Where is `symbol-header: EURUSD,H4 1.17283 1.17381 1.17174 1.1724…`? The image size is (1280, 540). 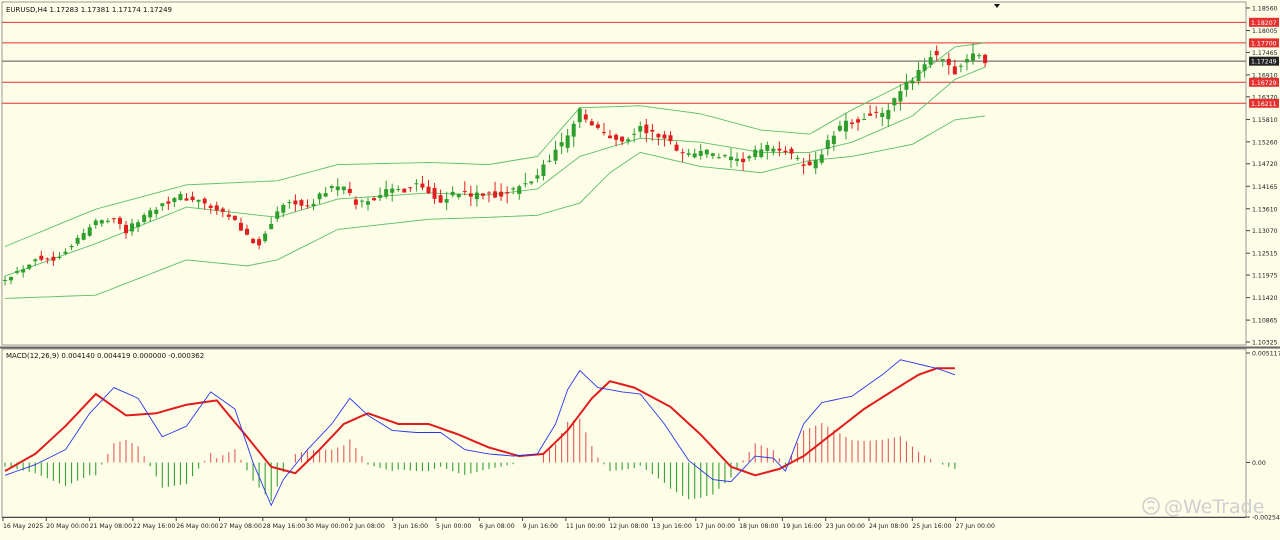 symbol-header: EURUSD,H4 1.17283 1.17381 1.17174 1.1724… is located at coordinates (89, 10).